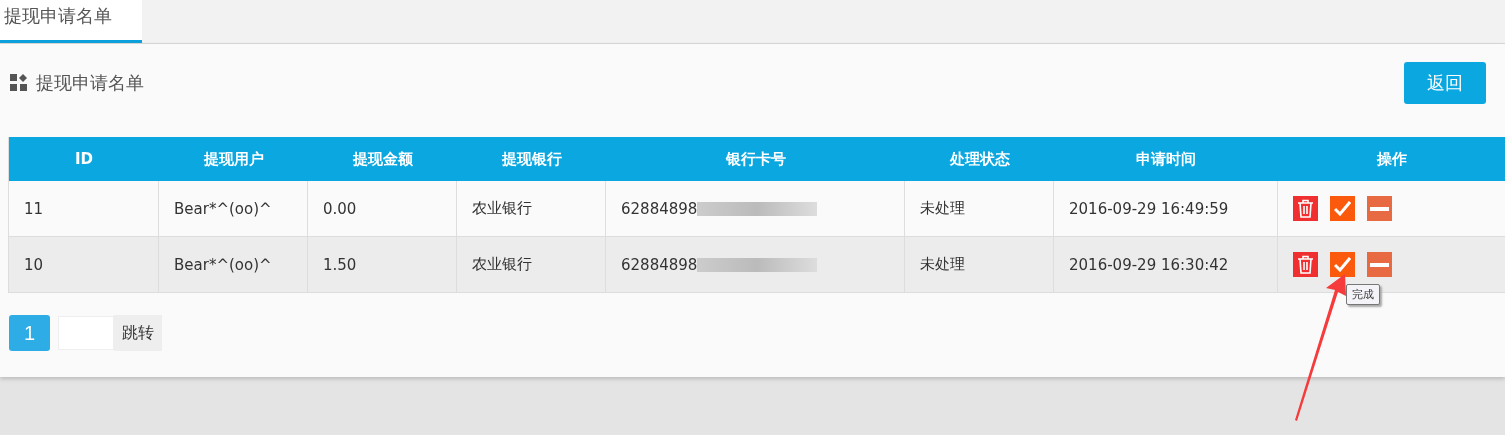 This screenshot has height=435, width=1505. What do you see at coordinates (138, 333) in the screenshot?
I see `jump-button: 跳转` at bounding box center [138, 333].